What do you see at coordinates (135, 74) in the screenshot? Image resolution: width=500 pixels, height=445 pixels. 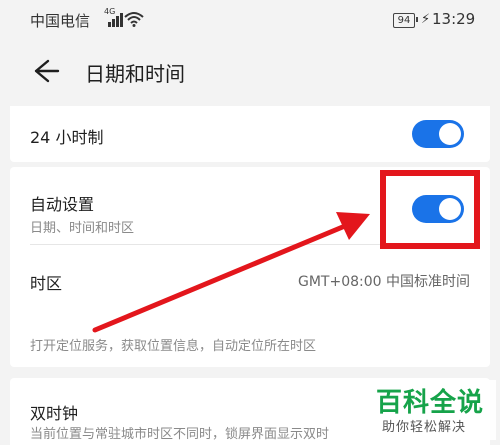 I see `page-title: 日期和时间` at bounding box center [135, 74].